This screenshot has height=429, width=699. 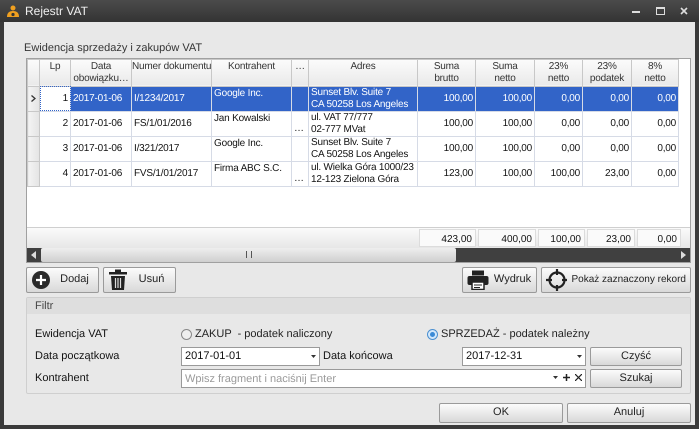 I want to click on total-cell: 100,00, so click(x=561, y=237).